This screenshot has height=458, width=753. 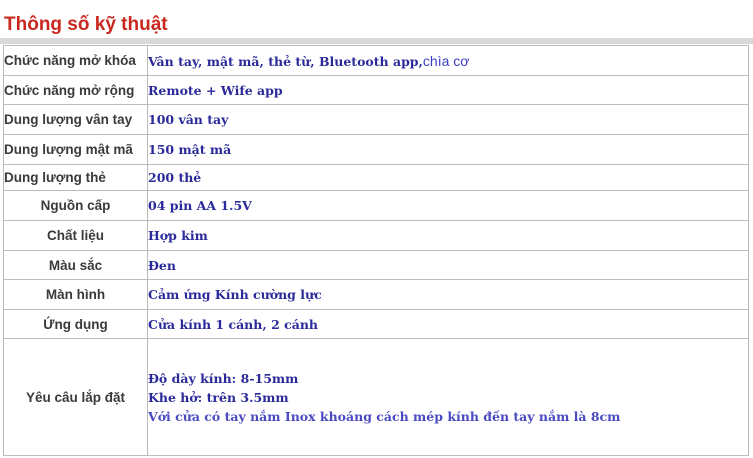 I want to click on row-label: Chức năng mở rộng, so click(x=75, y=90).